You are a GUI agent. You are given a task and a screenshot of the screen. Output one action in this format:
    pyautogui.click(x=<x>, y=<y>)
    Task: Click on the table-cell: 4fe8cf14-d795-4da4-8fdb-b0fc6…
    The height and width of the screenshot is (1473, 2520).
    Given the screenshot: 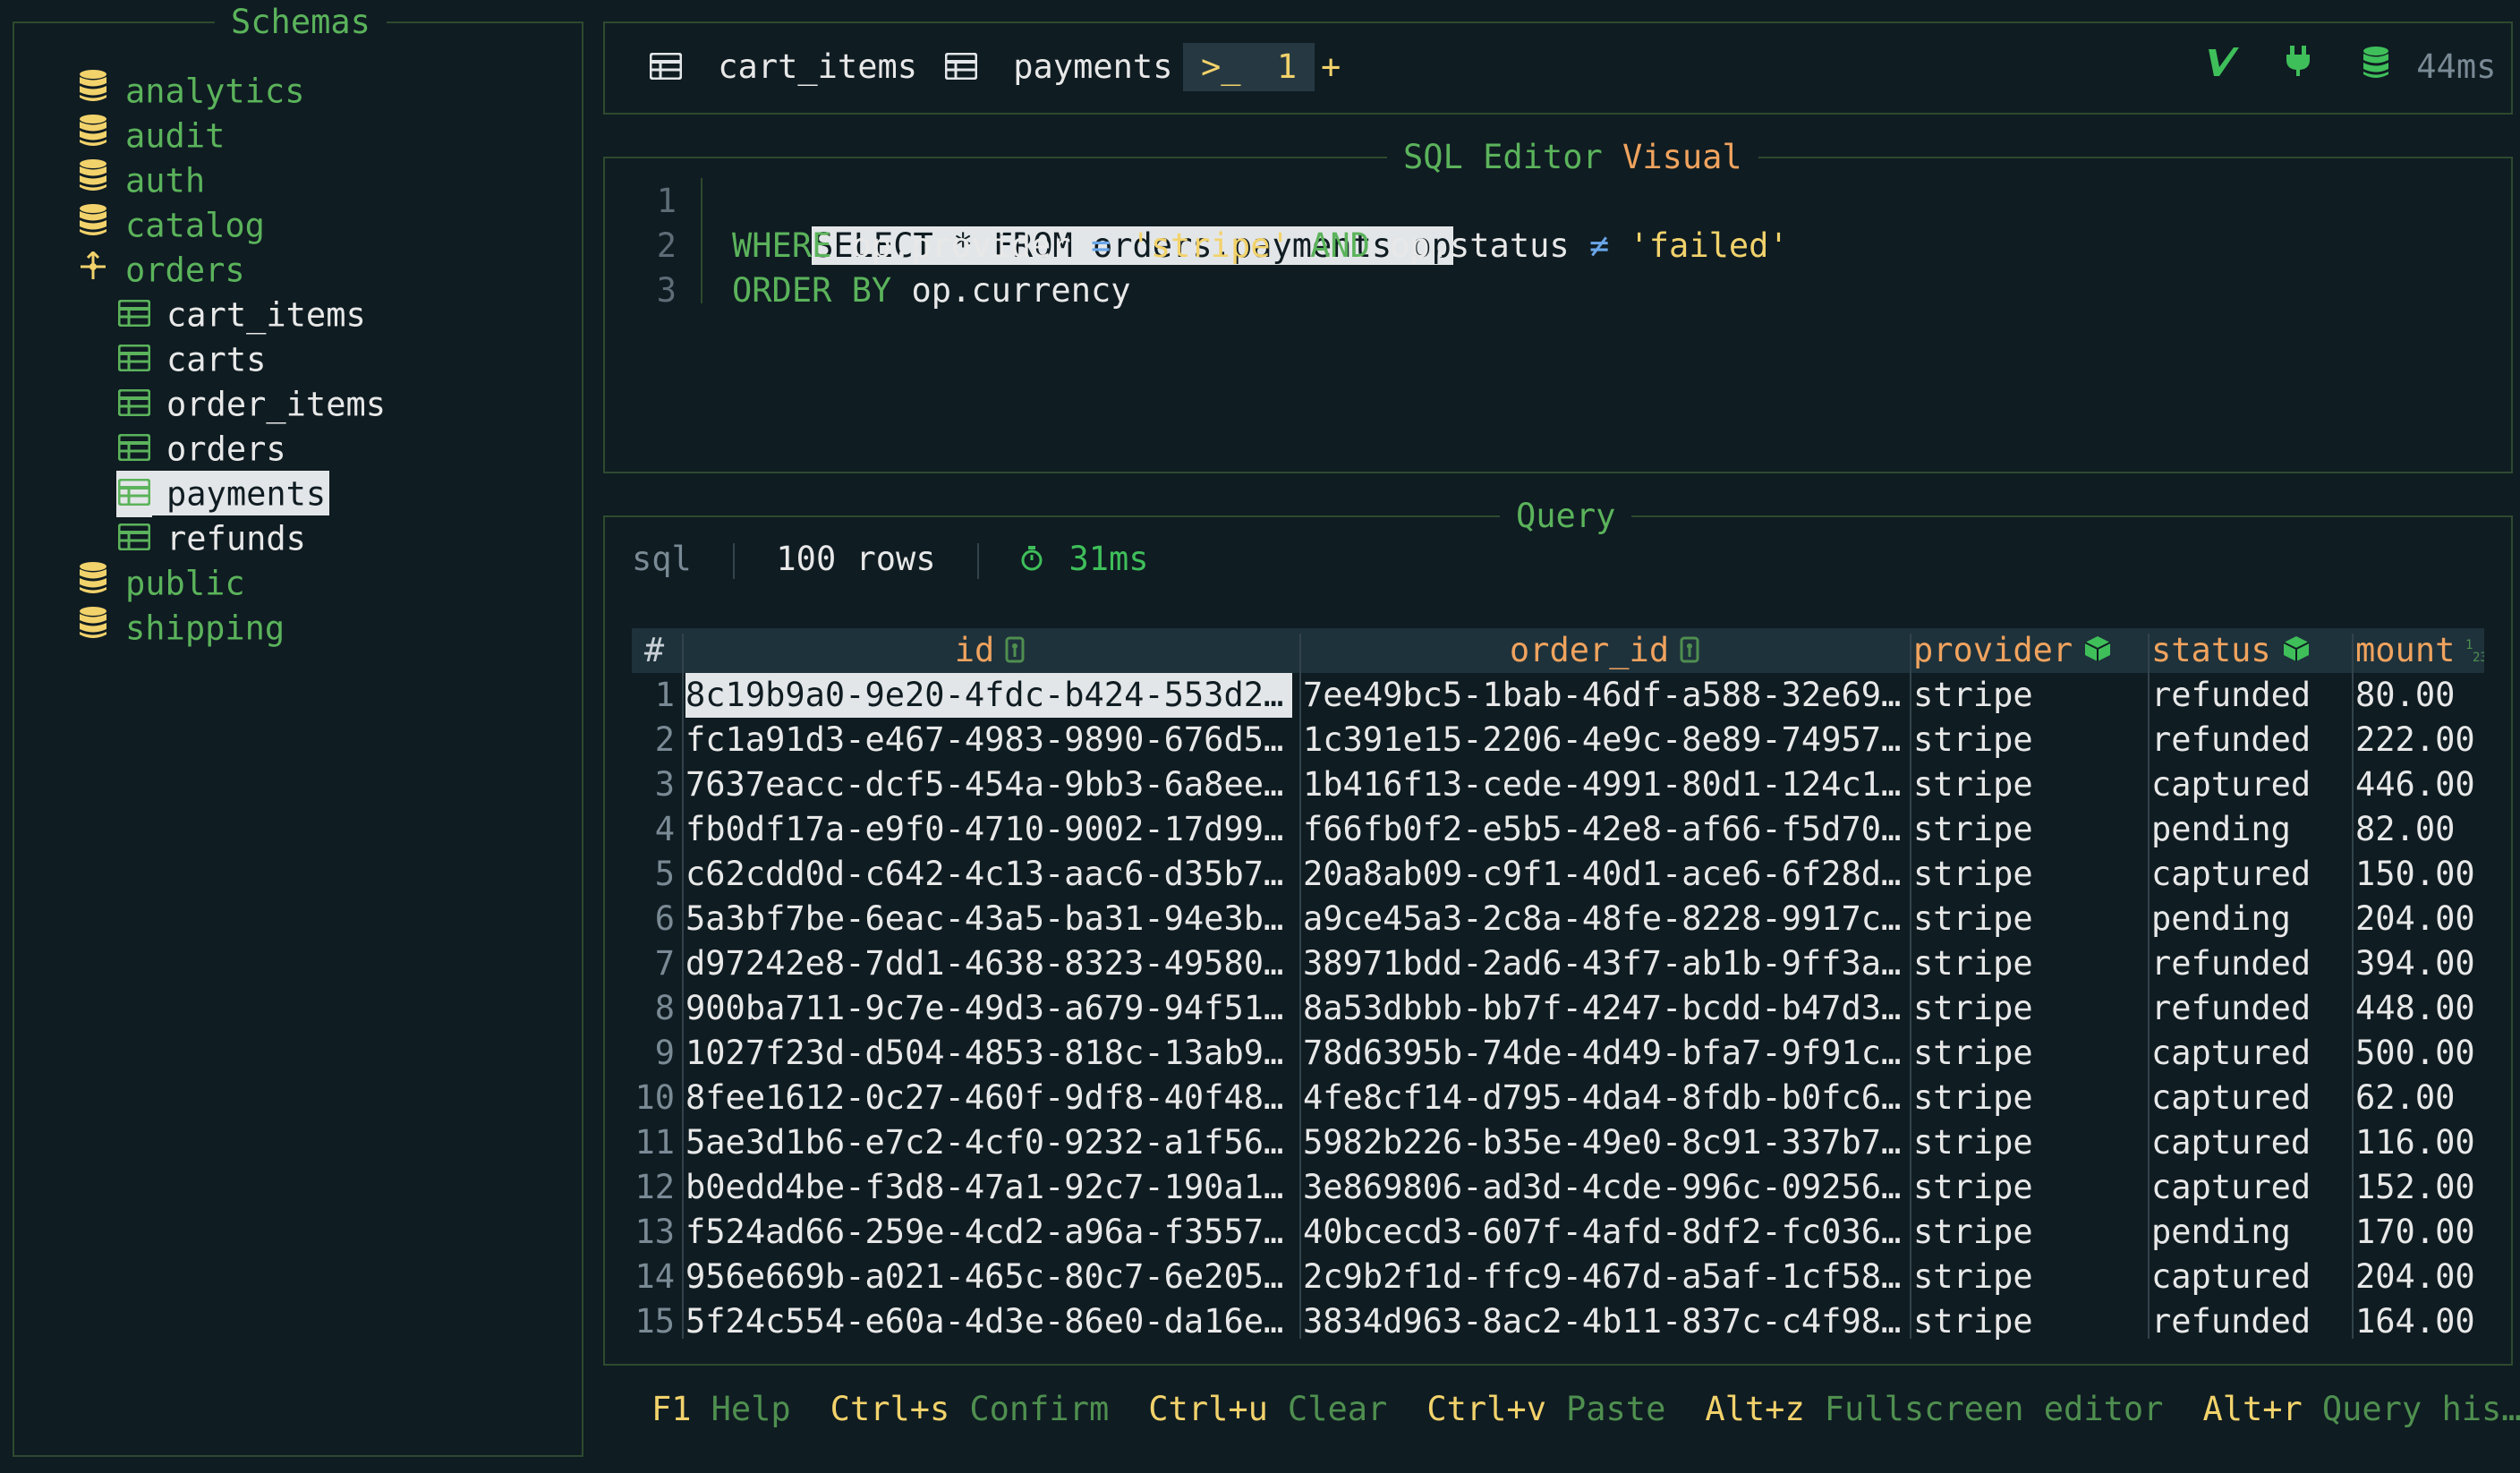 What is the action you would take?
    pyautogui.click(x=1604, y=1098)
    